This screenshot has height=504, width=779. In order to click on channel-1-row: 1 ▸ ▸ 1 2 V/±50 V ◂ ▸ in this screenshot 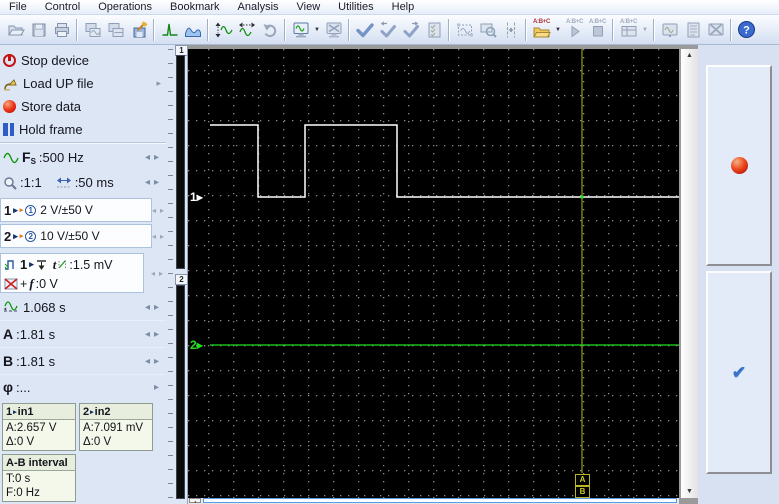, I will do `click(83, 210)`.